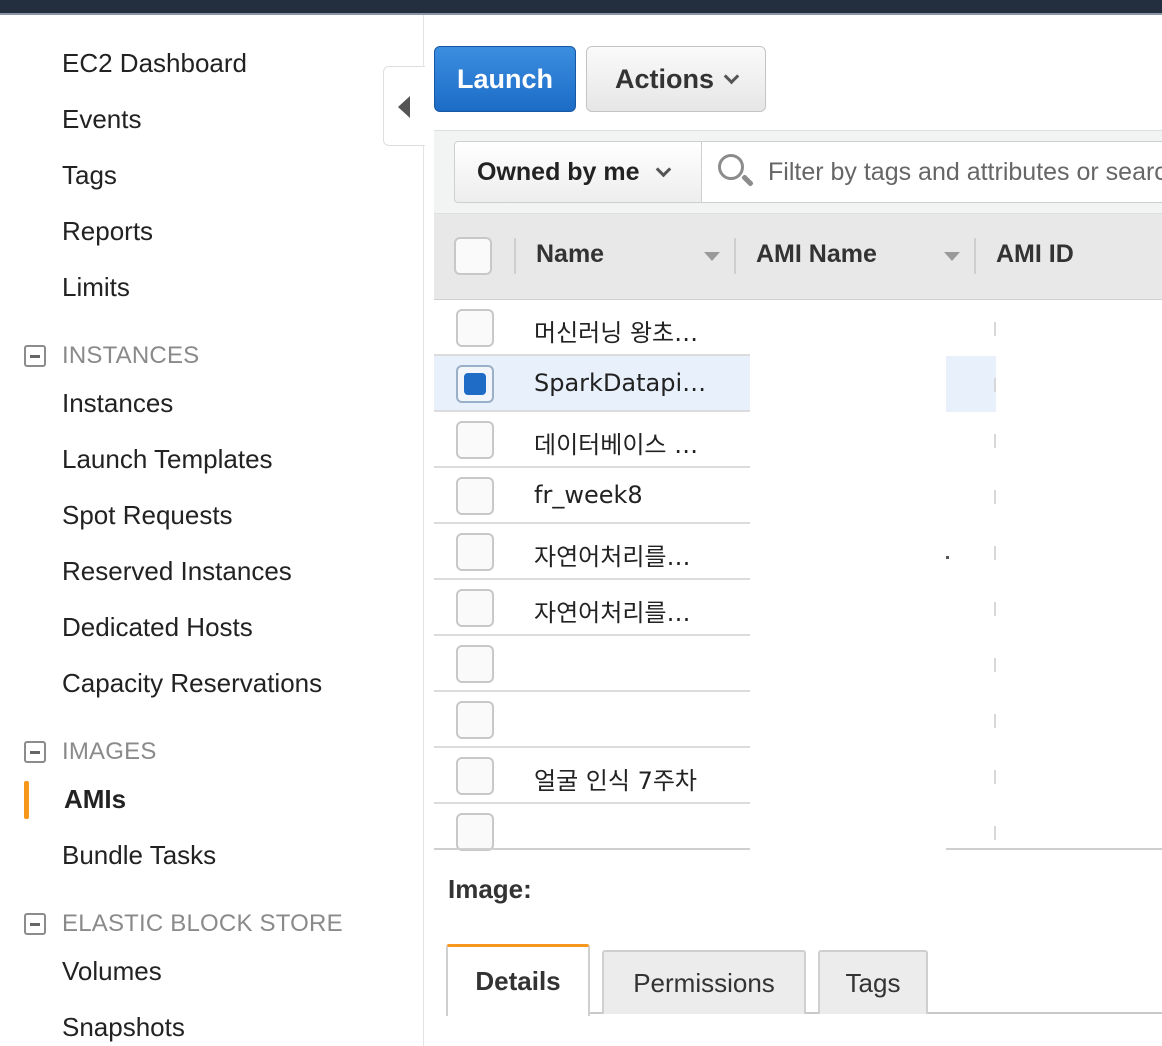  What do you see at coordinates (558, 171) in the screenshot?
I see `owner-filter-value: Owned by me` at bounding box center [558, 171].